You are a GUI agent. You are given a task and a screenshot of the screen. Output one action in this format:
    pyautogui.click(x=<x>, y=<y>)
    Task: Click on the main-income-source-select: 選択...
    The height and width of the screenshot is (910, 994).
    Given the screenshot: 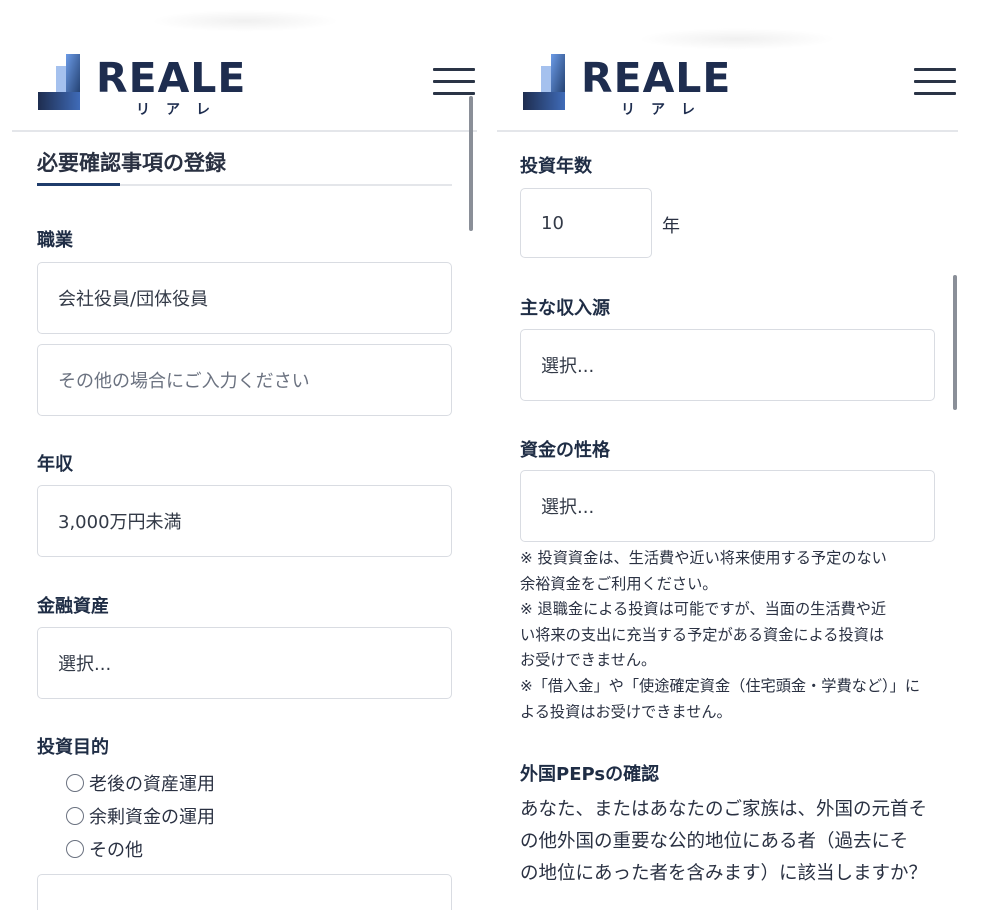 What is the action you would take?
    pyautogui.click(x=727, y=365)
    